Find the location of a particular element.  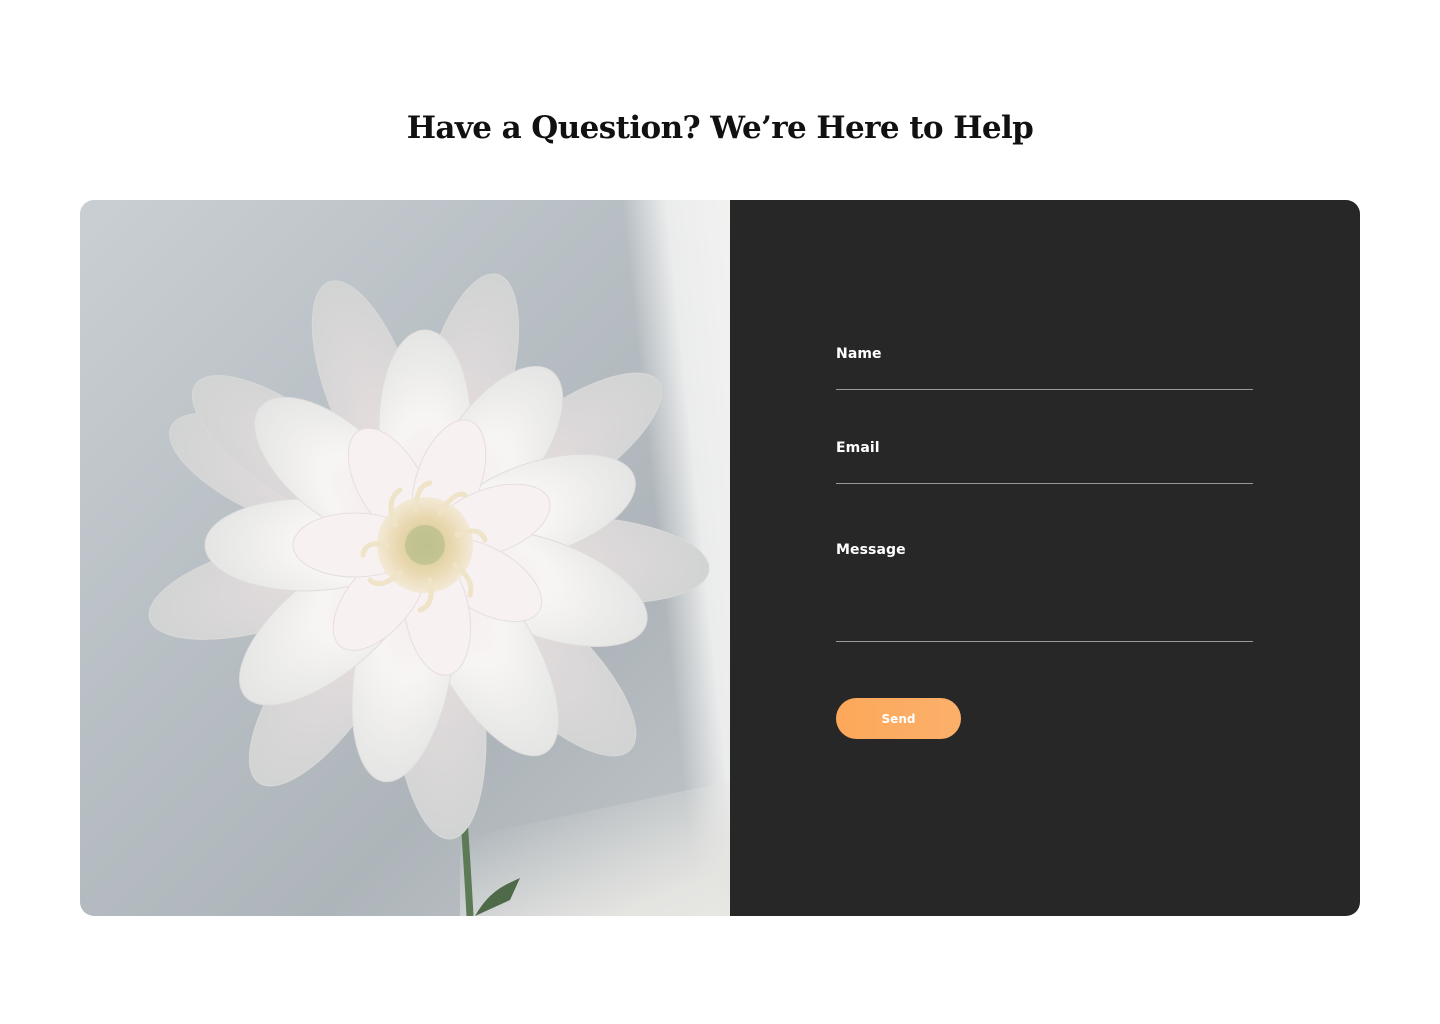

send-button: Send is located at coordinates (898, 718).